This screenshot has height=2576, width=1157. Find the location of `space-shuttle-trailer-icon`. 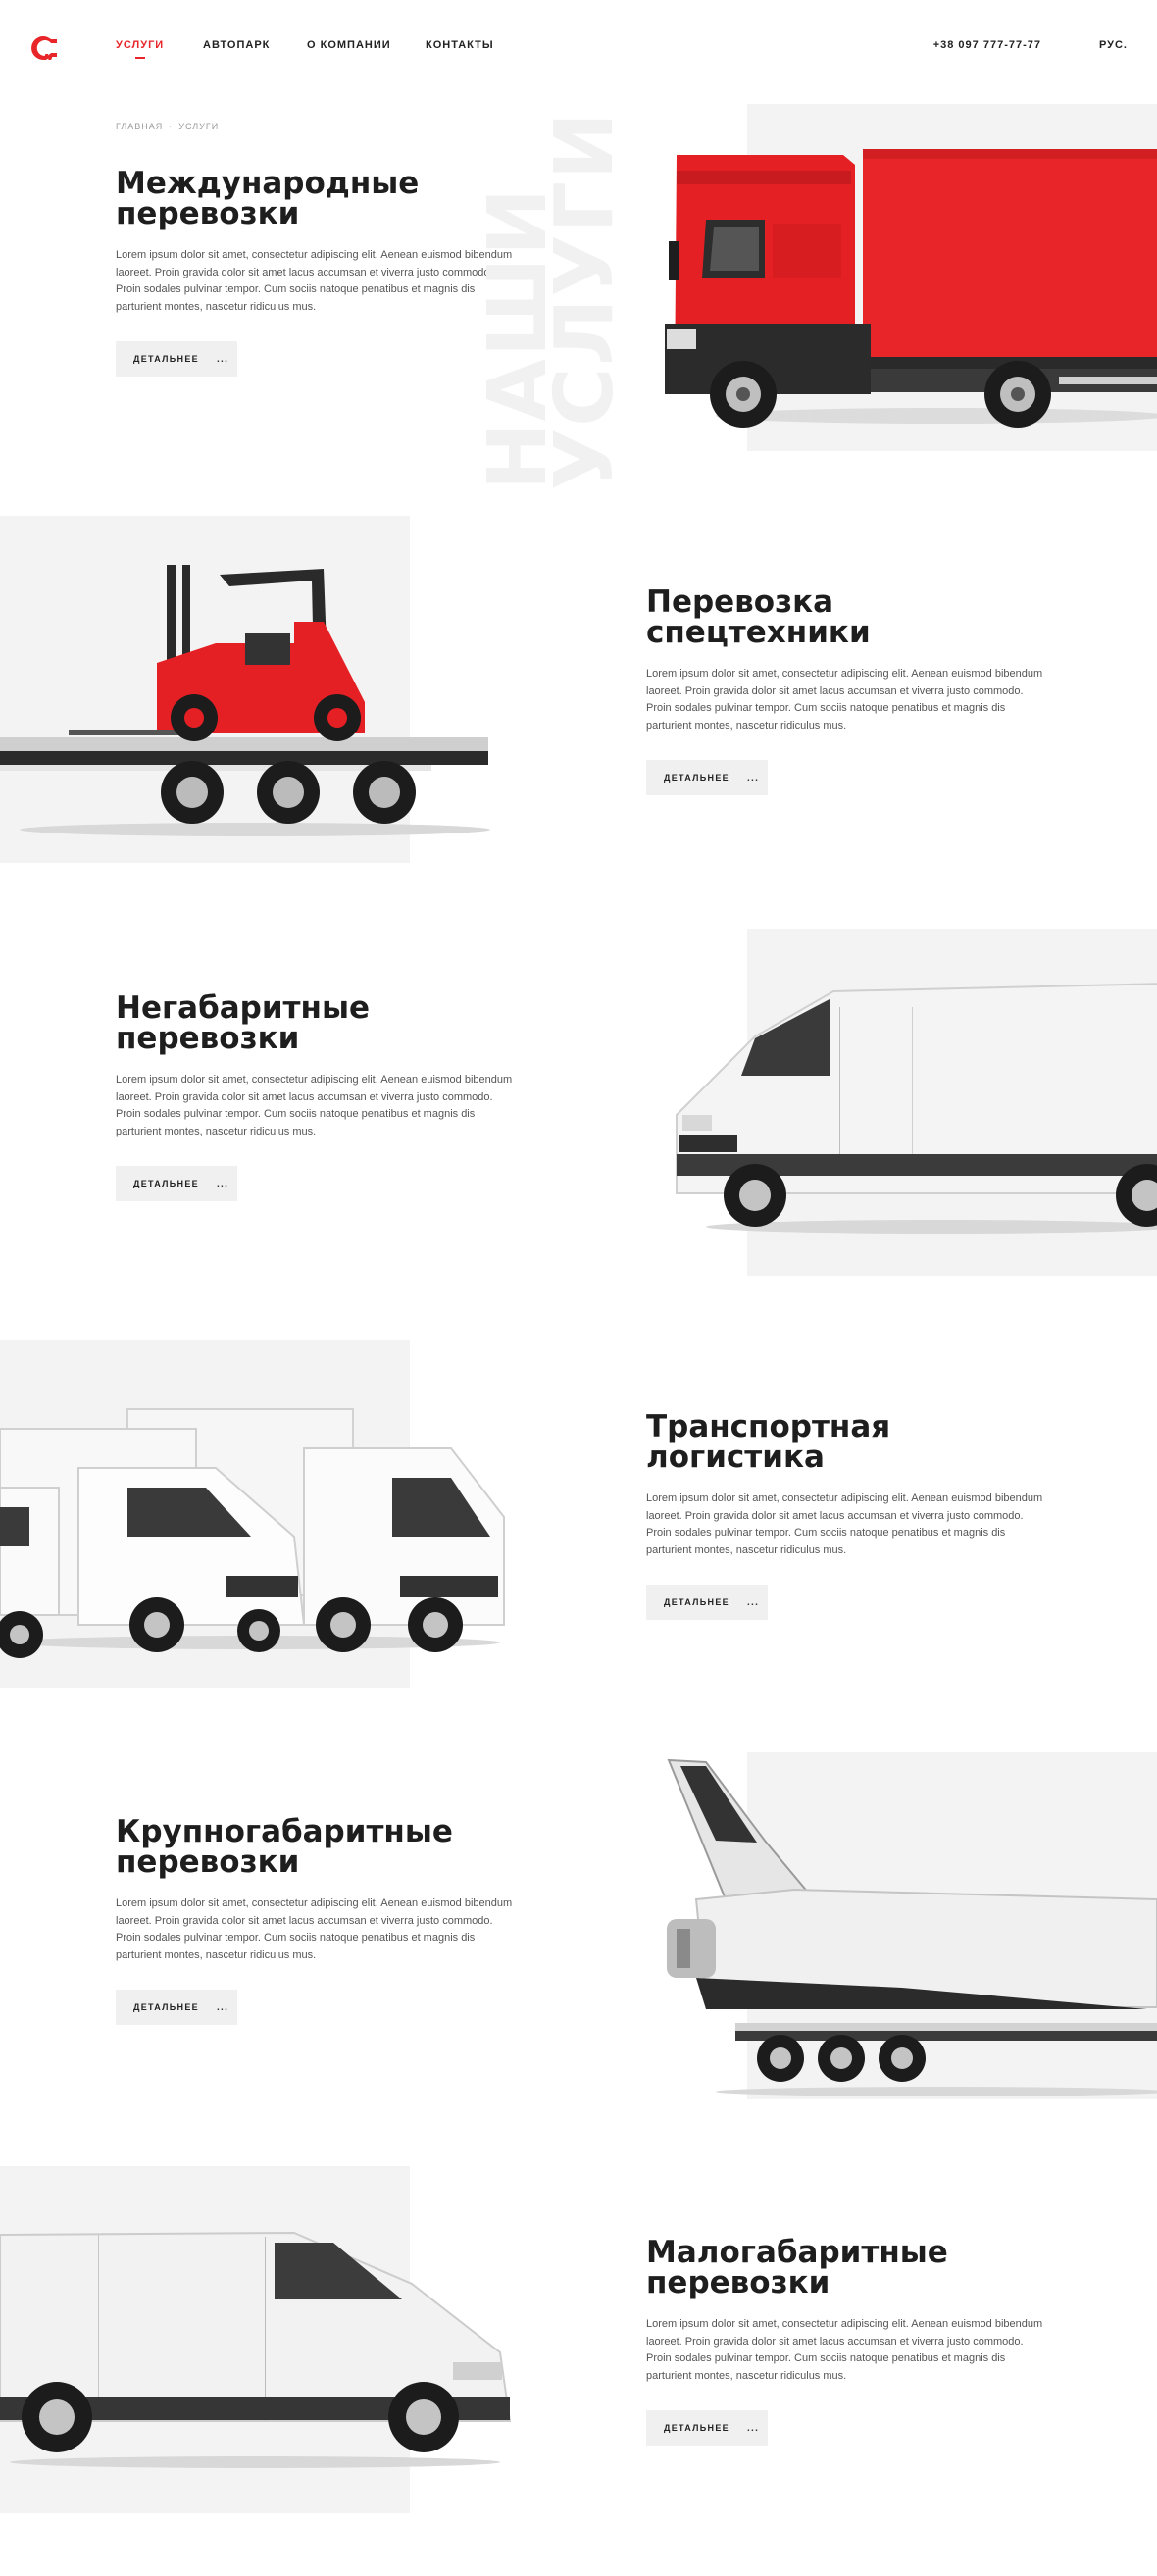

space-shuttle-trailer-icon is located at coordinates (912, 1927).